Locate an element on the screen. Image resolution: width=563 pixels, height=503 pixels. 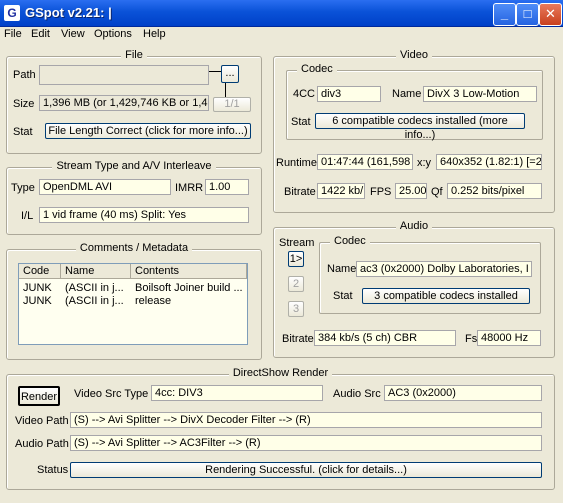
video-src-field: 4cc: DIV3 is located at coordinates (237, 393).